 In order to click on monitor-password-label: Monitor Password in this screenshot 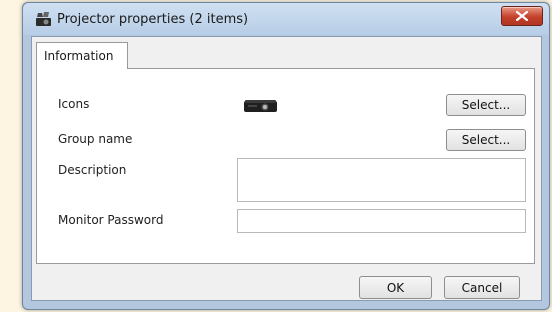, I will do `click(111, 220)`.